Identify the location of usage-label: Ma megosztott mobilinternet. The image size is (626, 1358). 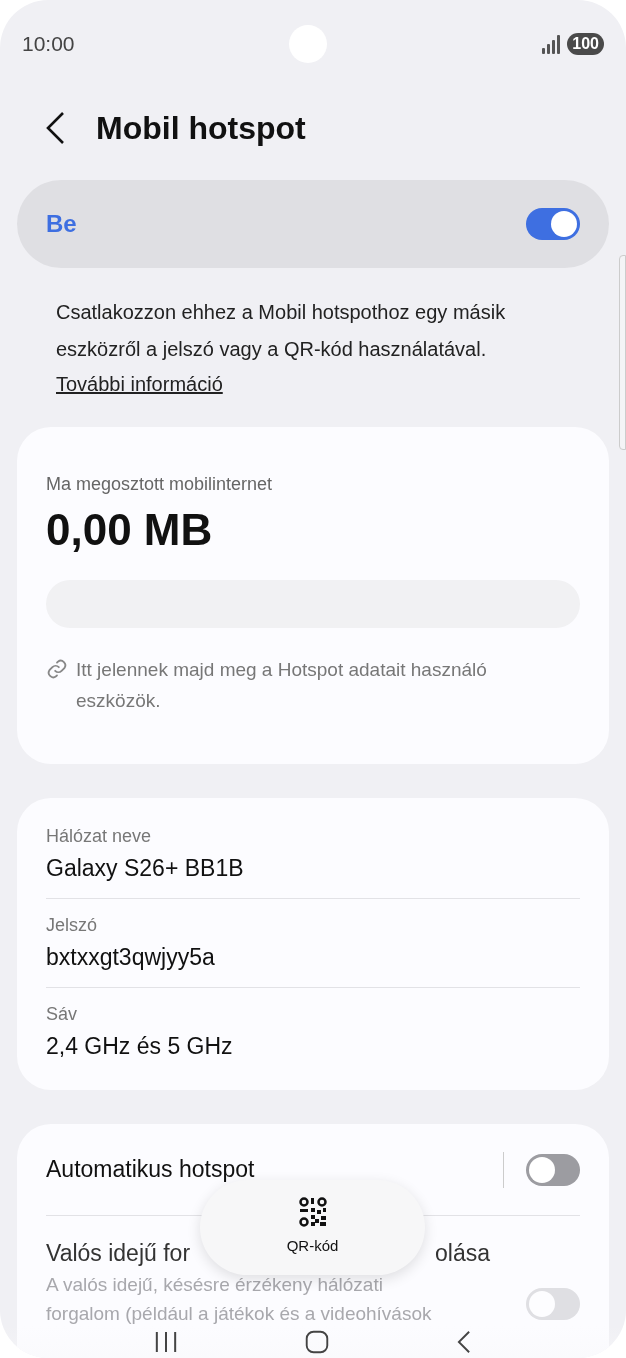
(160, 484).